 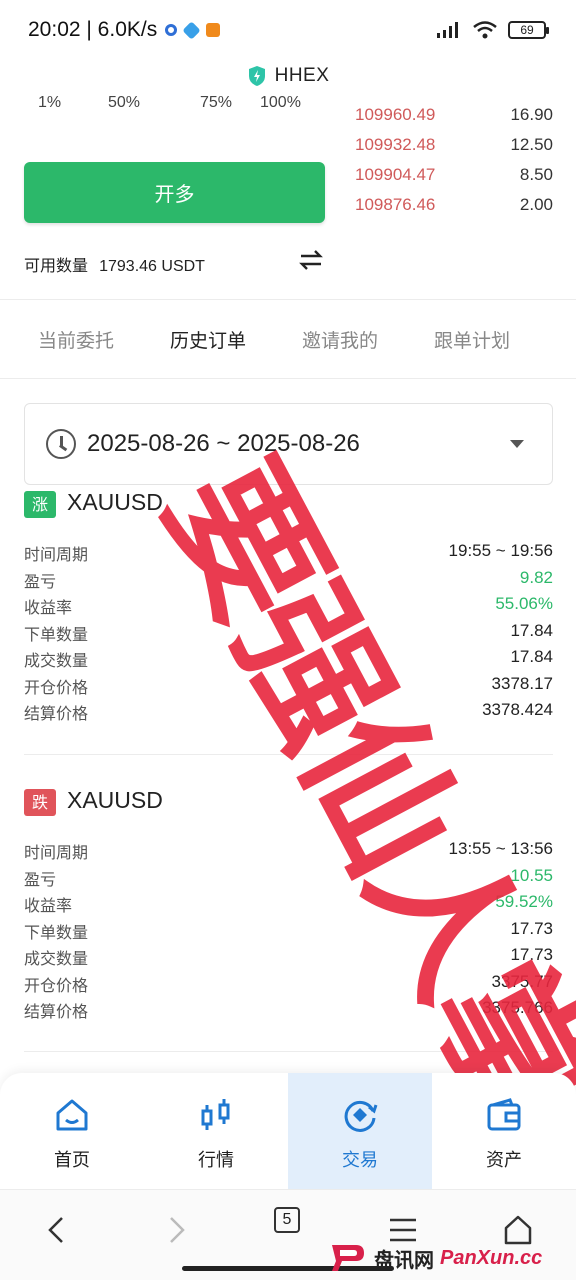 What do you see at coordinates (536, 577) in the screenshot?
I see `field-value: 9.82` at bounding box center [536, 577].